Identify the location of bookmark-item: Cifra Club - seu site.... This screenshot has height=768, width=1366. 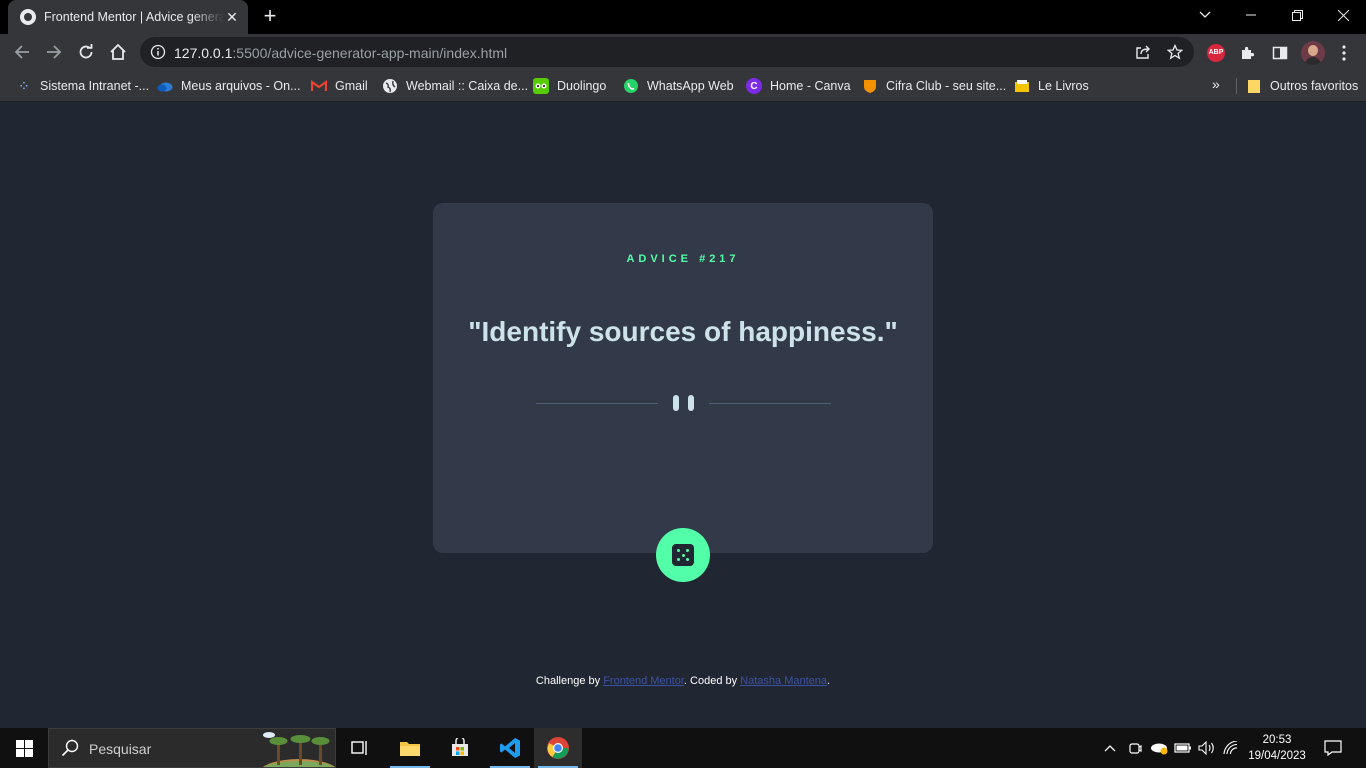
(934, 86).